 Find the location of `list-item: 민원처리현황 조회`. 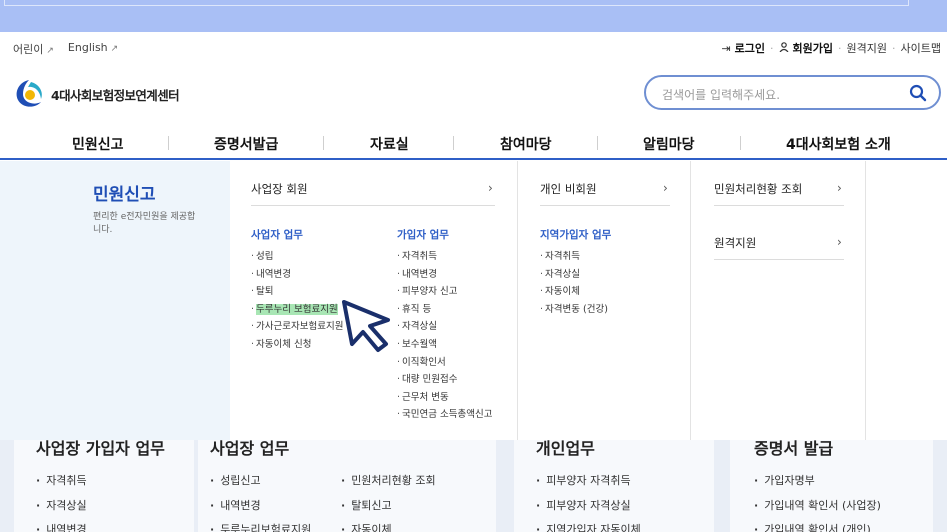

list-item: 민원처리현황 조회 is located at coordinates (388, 481).